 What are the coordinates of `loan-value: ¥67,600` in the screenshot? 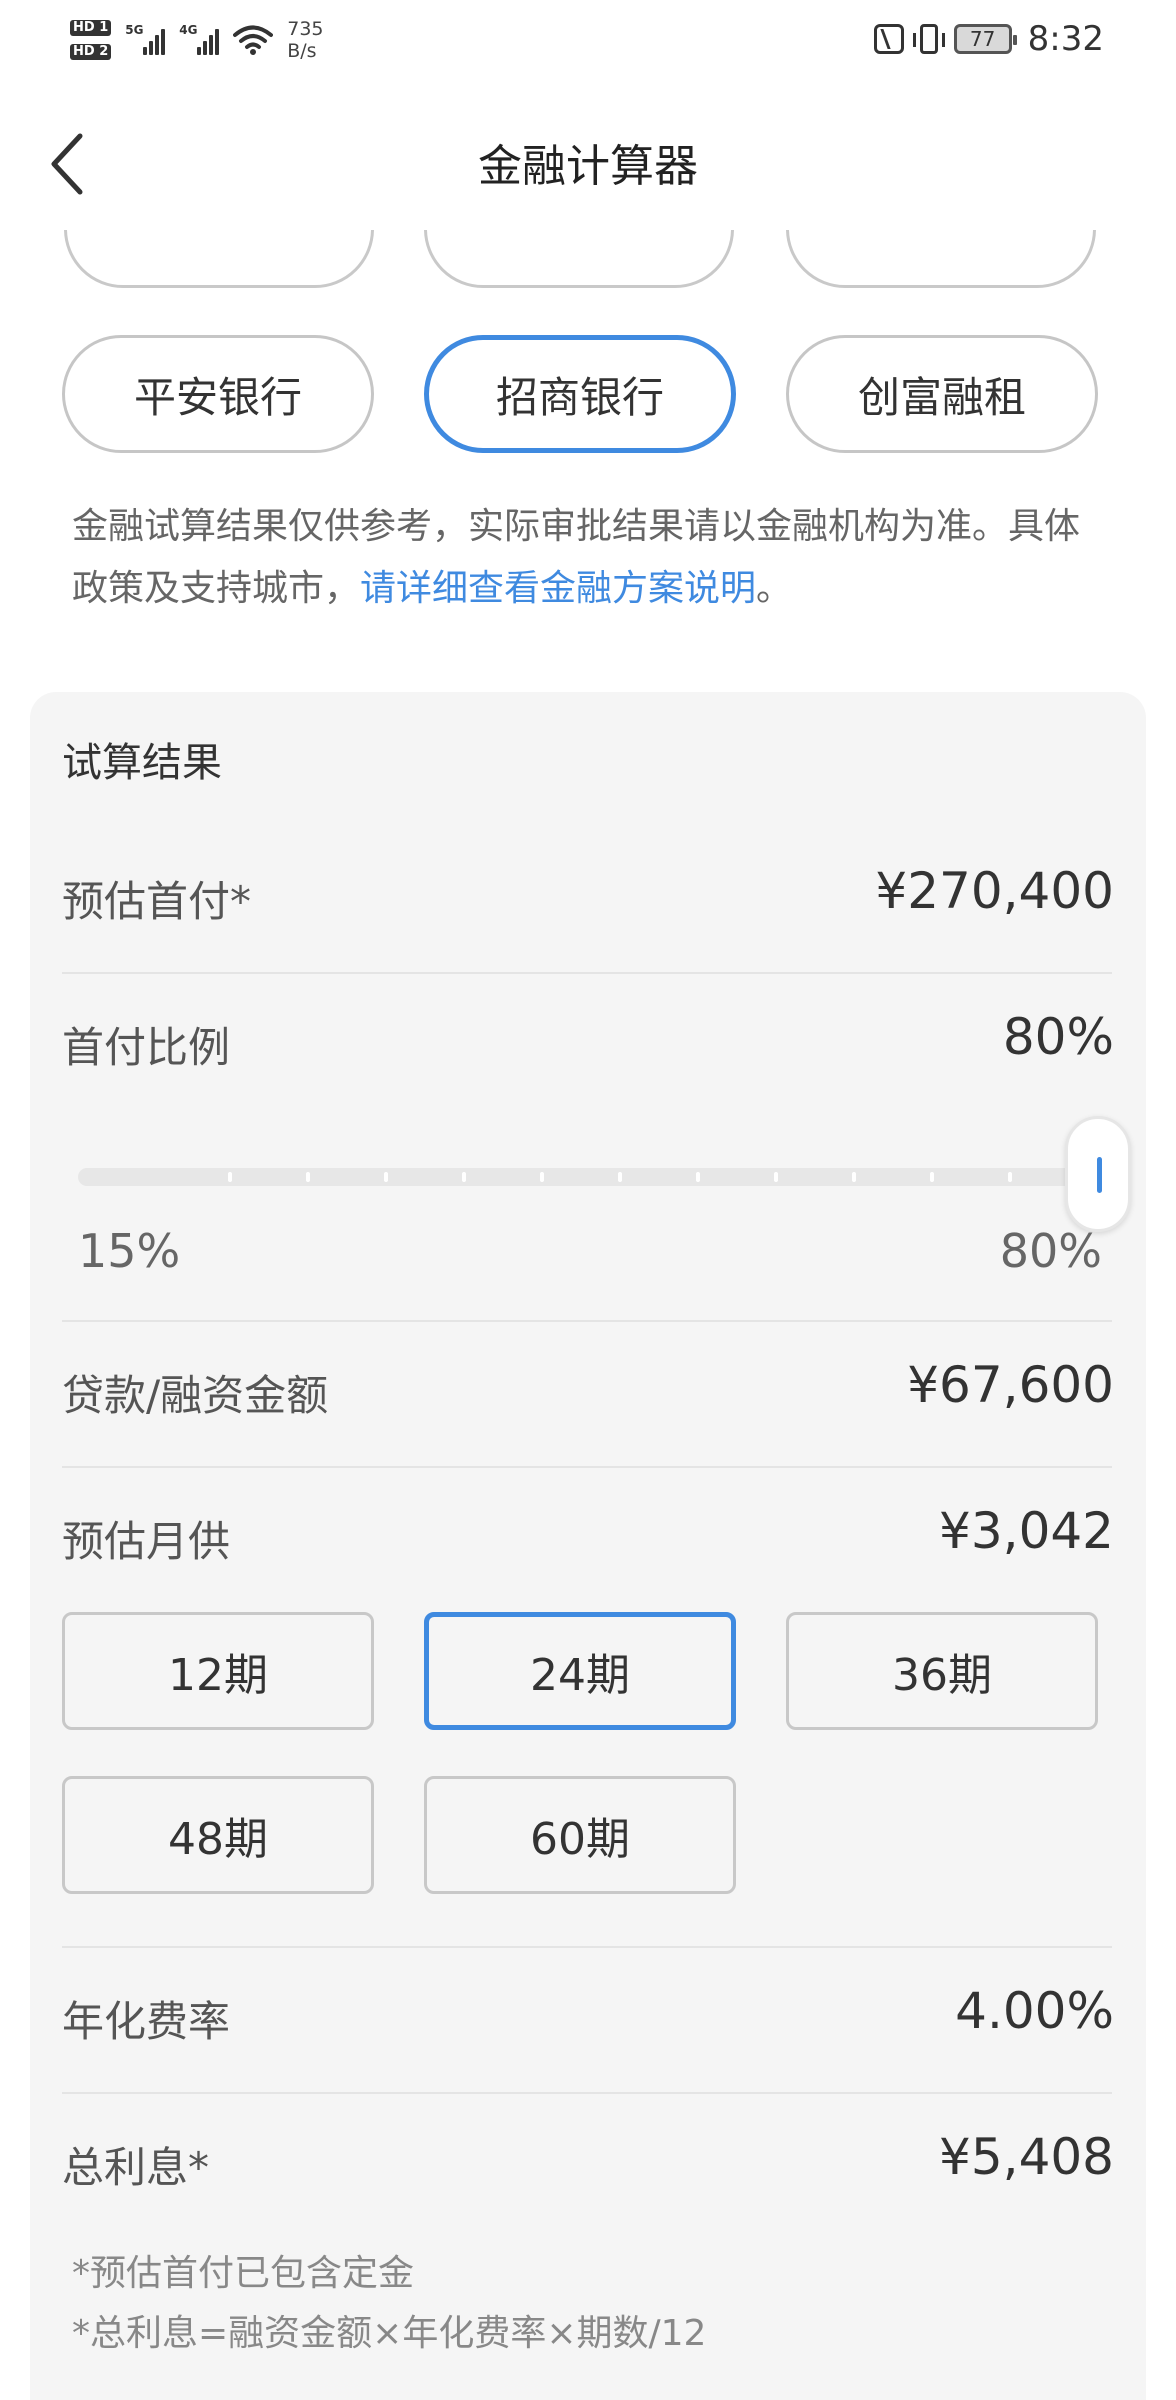 It's located at (1010, 1385).